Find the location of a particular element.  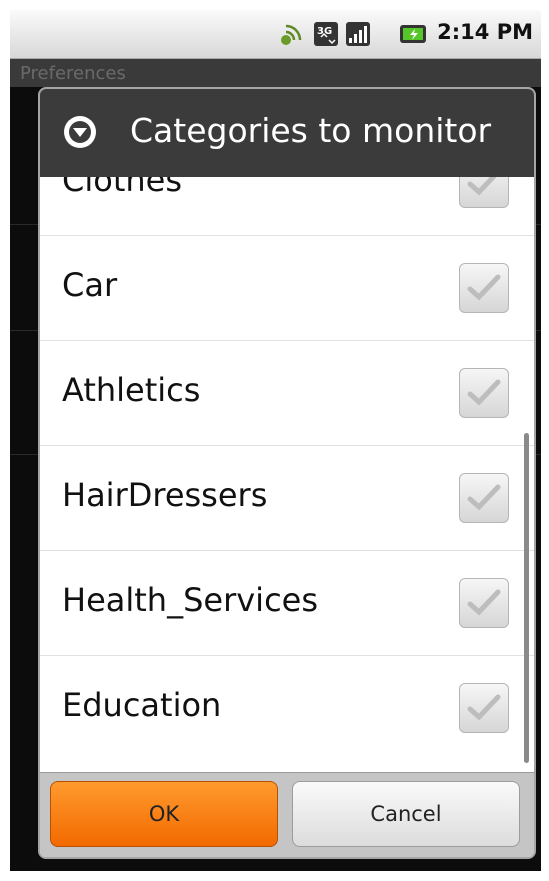

list-scrollbar is located at coordinates (526, 598).